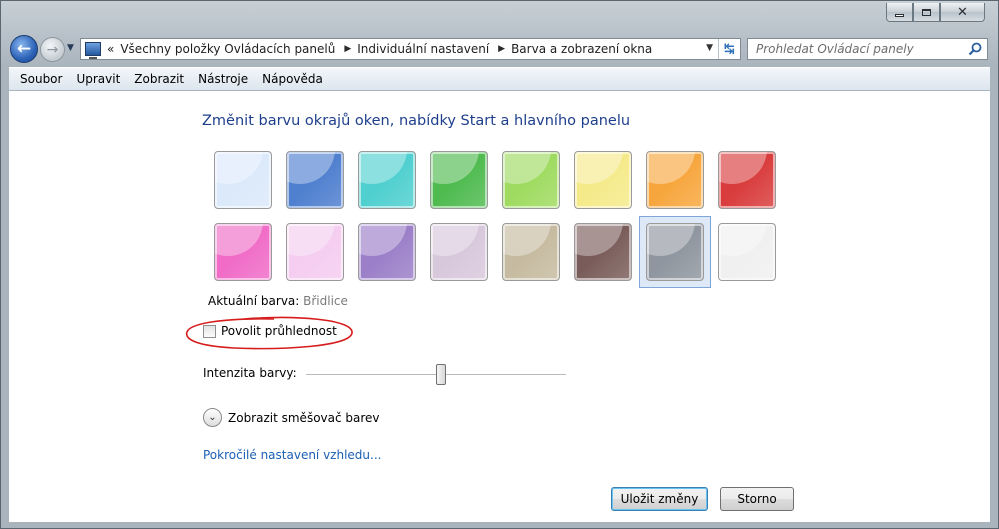  I want to click on color-mixer-toggle: ⌄ Zobrazit směšovač barev, so click(291, 417).